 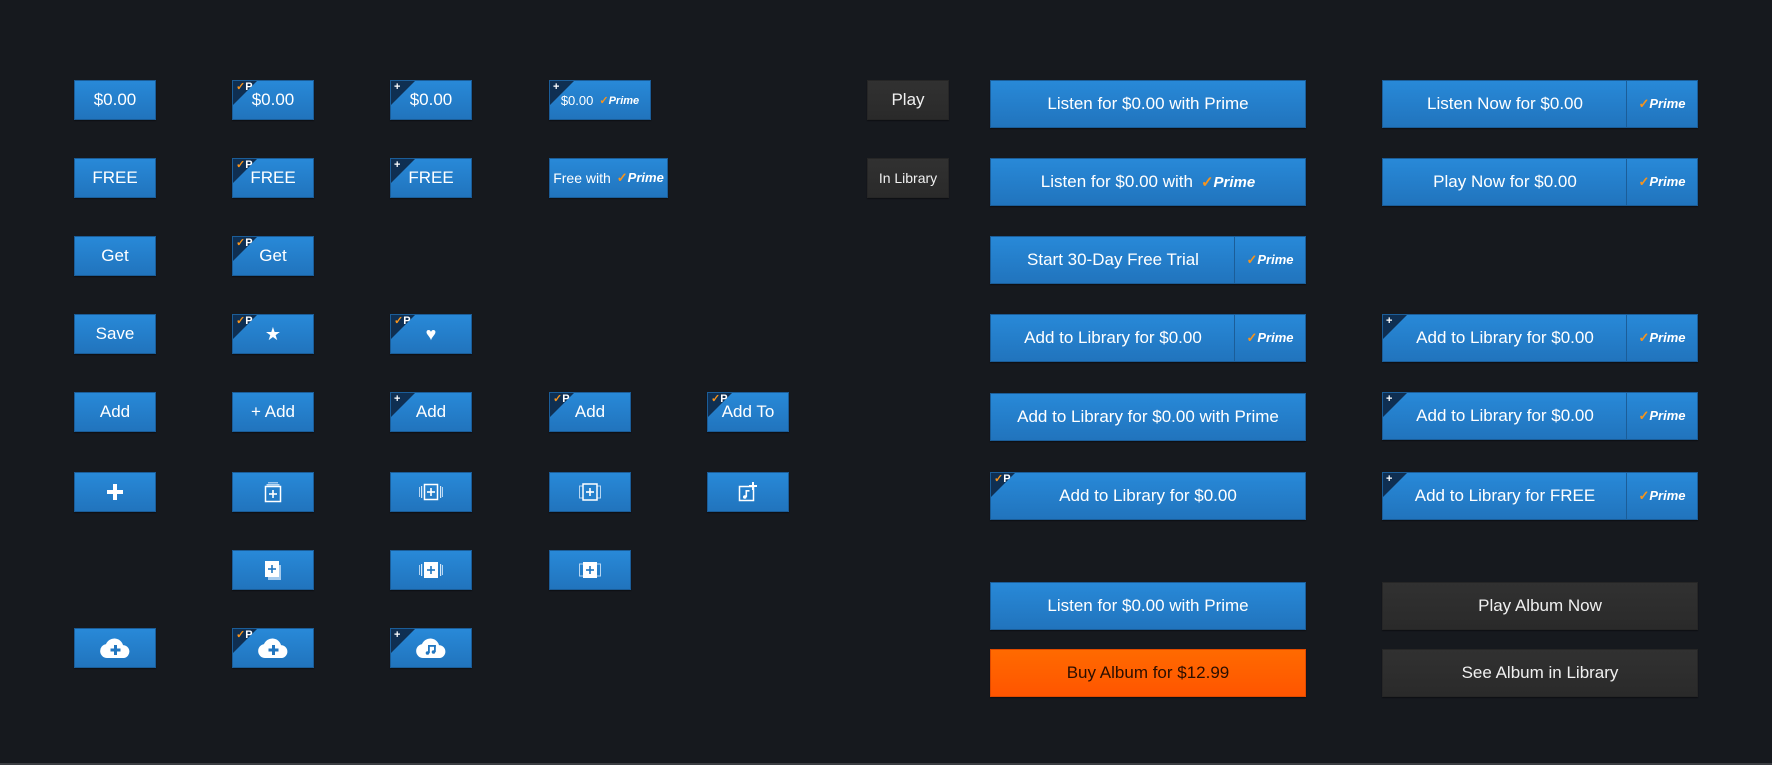 I want to click on add-button: Add, so click(x=115, y=412).